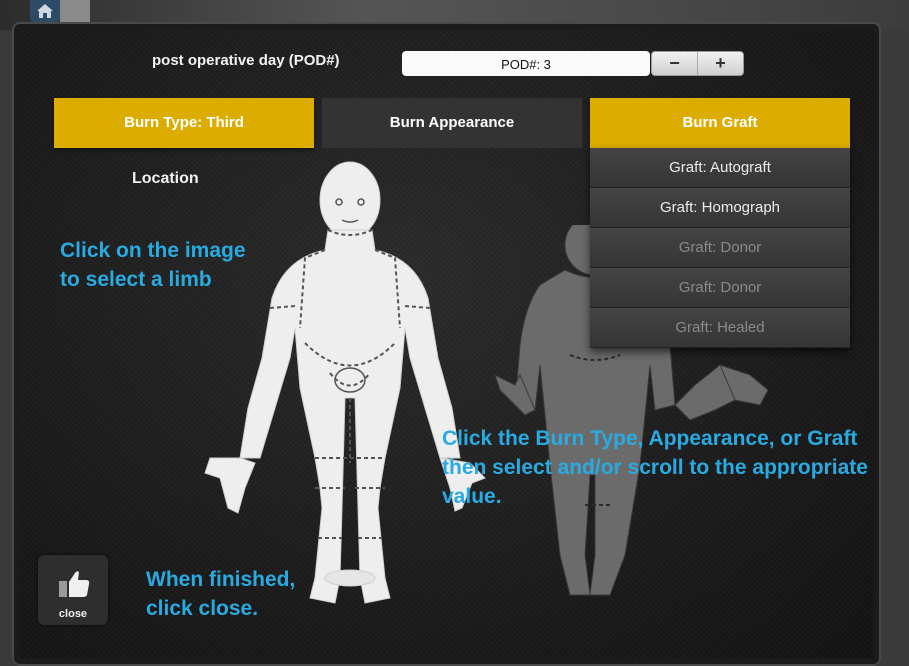 Image resolution: width=909 pixels, height=666 pixels. I want to click on tab-burn-type: Burn Type: Third, so click(184, 123).